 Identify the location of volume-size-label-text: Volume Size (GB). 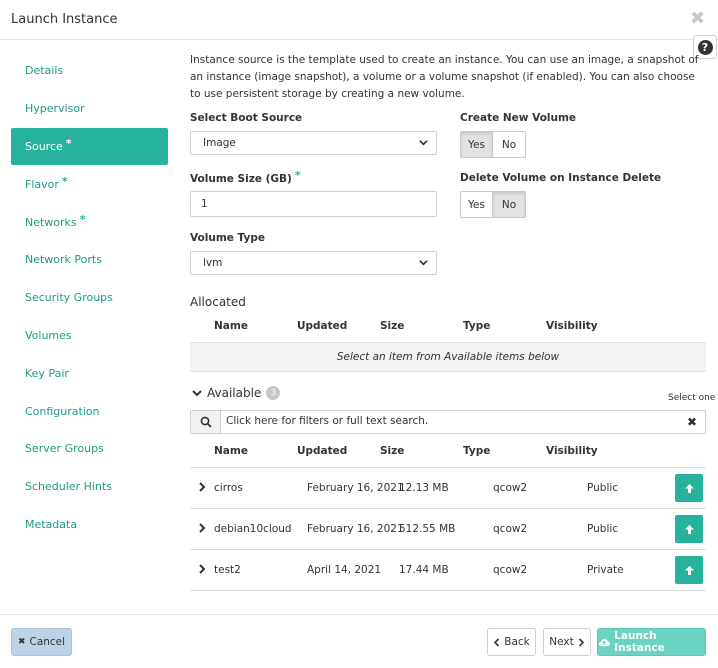
(241, 179).